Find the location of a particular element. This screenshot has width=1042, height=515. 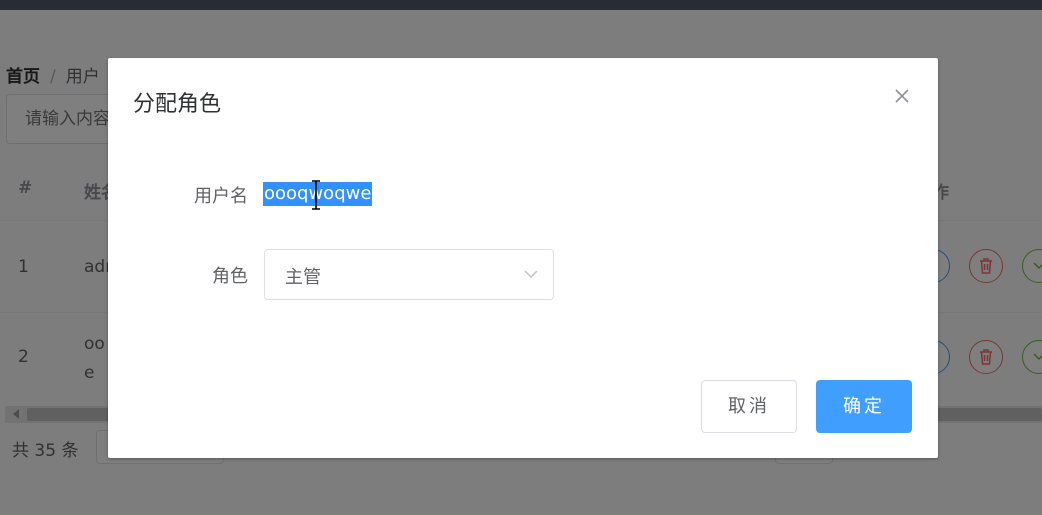

close-icon is located at coordinates (902, 96).